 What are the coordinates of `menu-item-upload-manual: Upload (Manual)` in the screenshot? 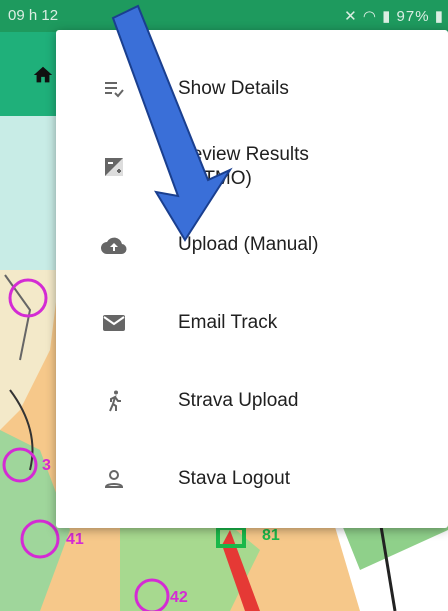 It's located at (252, 245).